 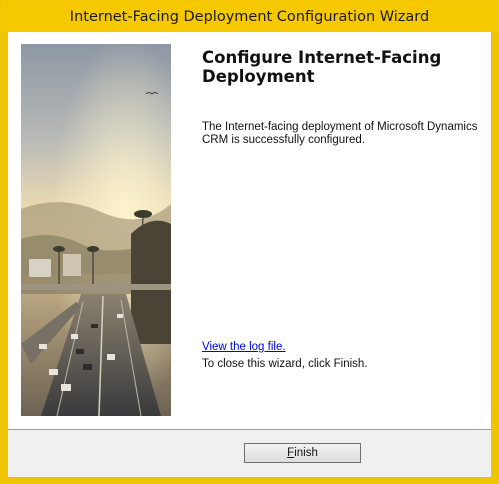 I want to click on page-heading: Configure Internet-Facing Deployment, so click(x=322, y=67).